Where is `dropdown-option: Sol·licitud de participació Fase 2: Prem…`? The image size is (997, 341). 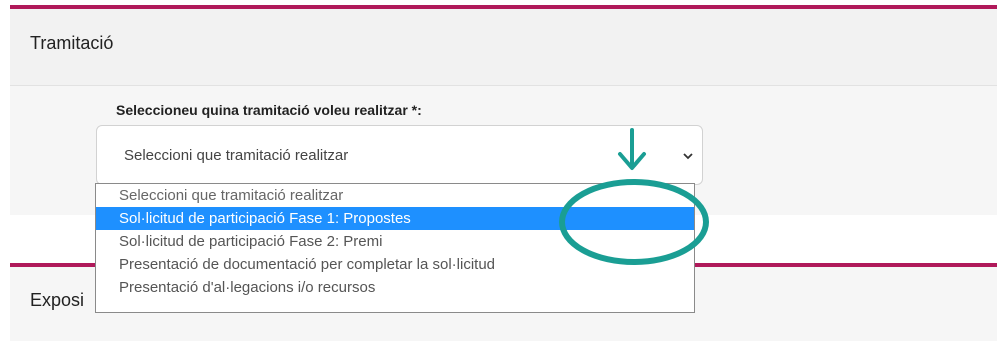
dropdown-option: Sol·licitud de participació Fase 2: Prem… is located at coordinates (395, 241).